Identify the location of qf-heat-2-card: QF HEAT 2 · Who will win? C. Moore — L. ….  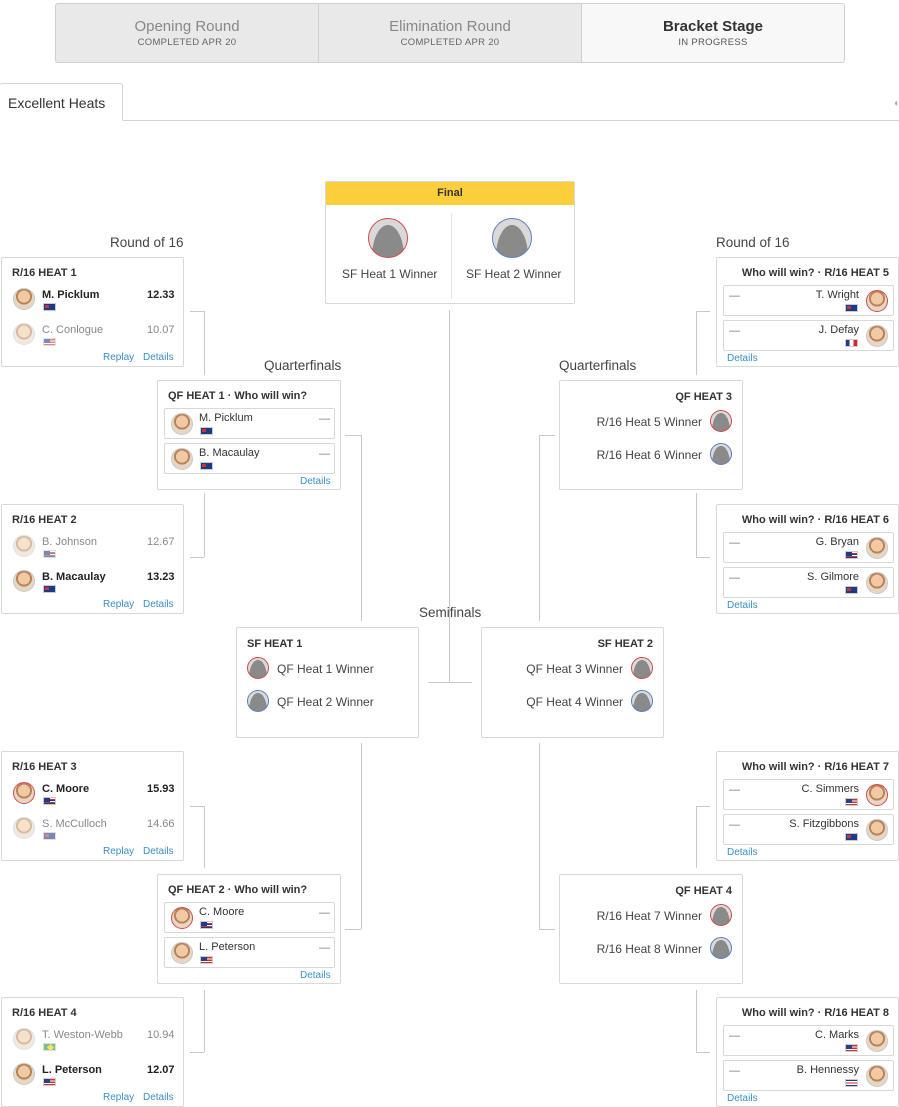
(249, 929).